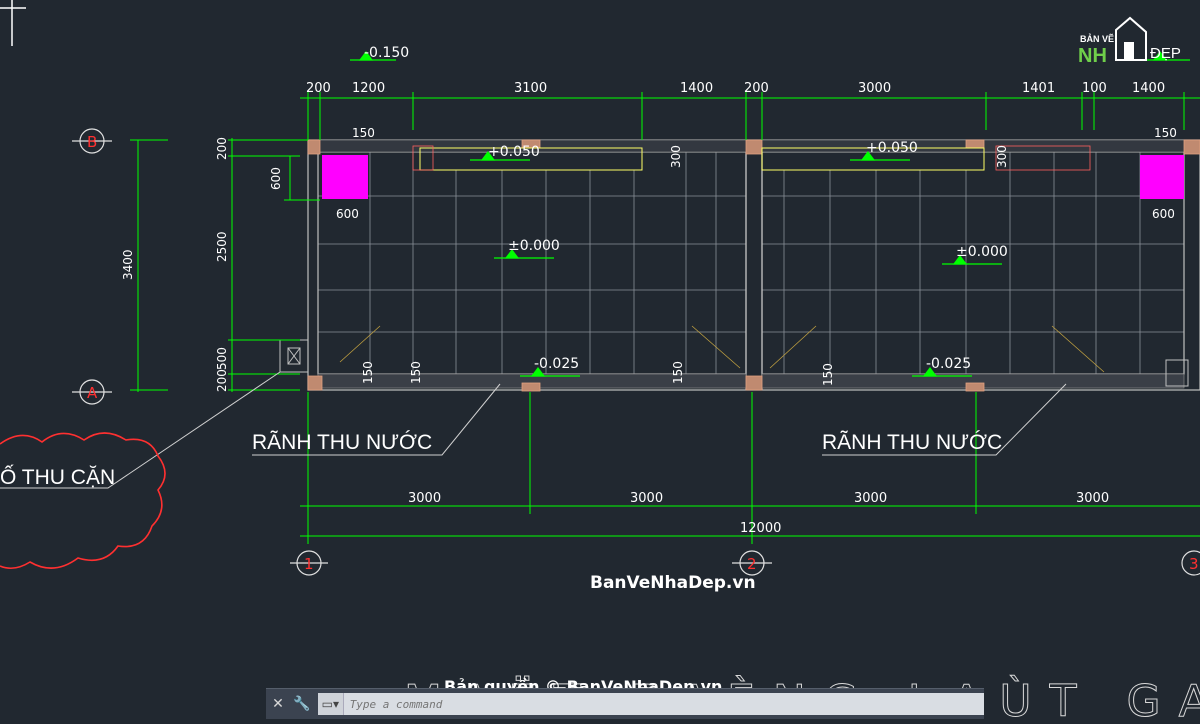 The width and height of the screenshot is (1200, 724). What do you see at coordinates (128, 264) in the screenshot?
I see `dim-left-3400: 3400` at bounding box center [128, 264].